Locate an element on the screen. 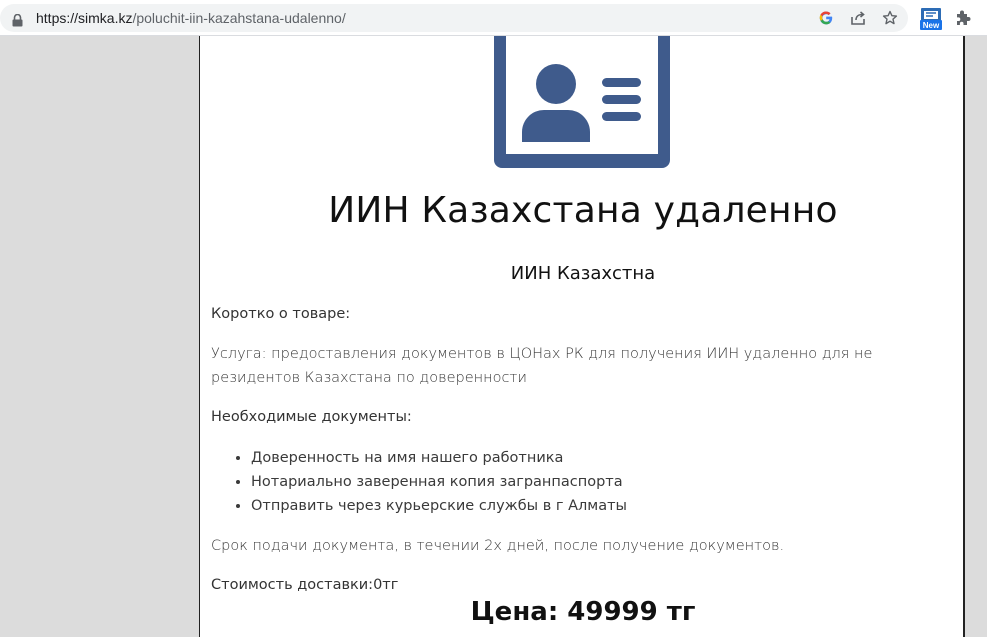 This screenshot has width=987, height=637. lock-icon is located at coordinates (17, 21).